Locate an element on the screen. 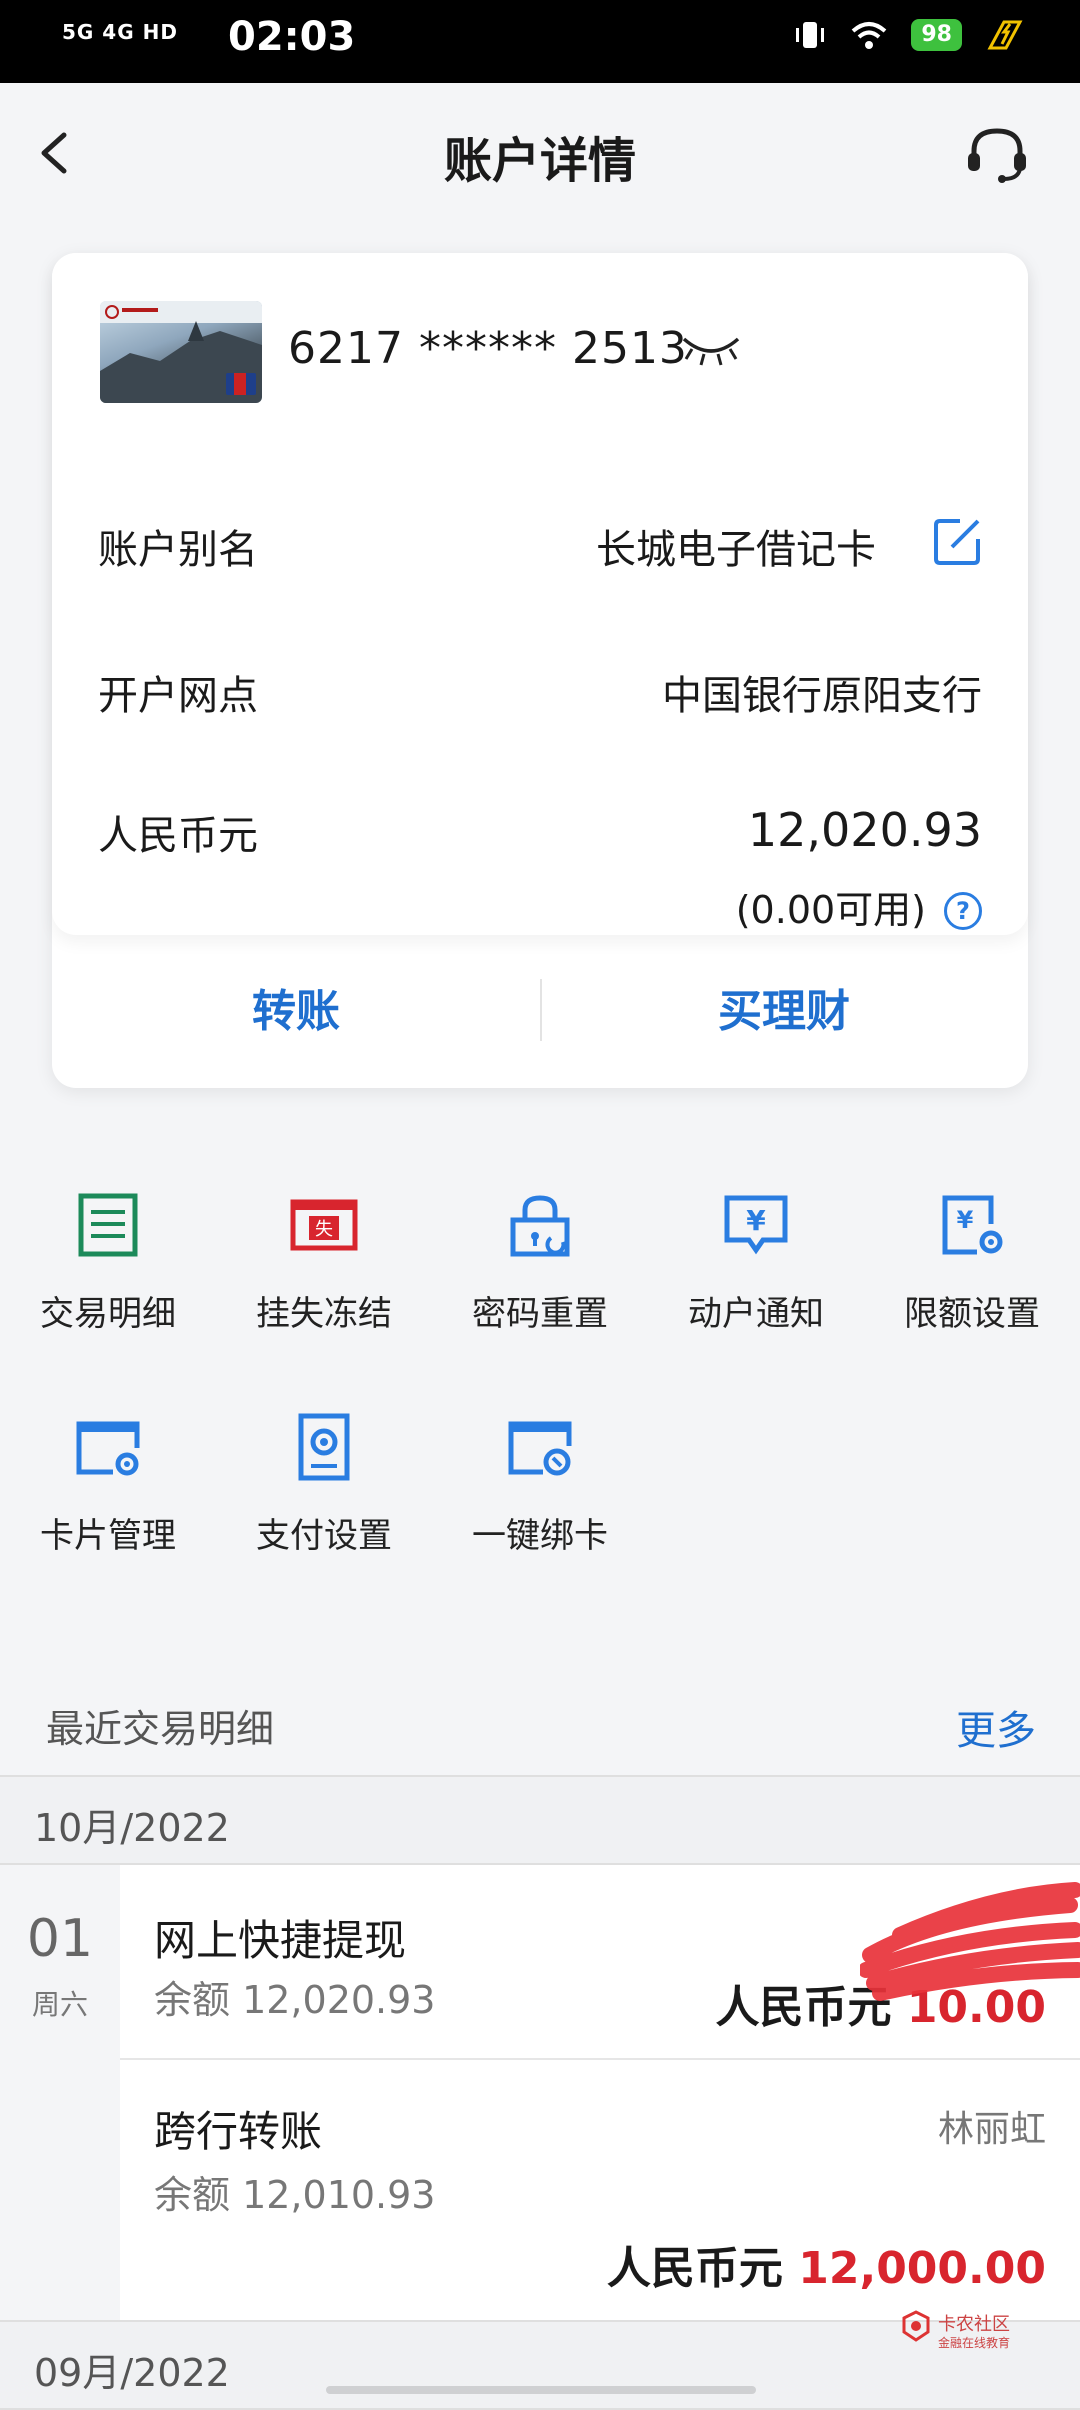 This screenshot has height=2410, width=1080. bind-card-icon is located at coordinates (540, 1448).